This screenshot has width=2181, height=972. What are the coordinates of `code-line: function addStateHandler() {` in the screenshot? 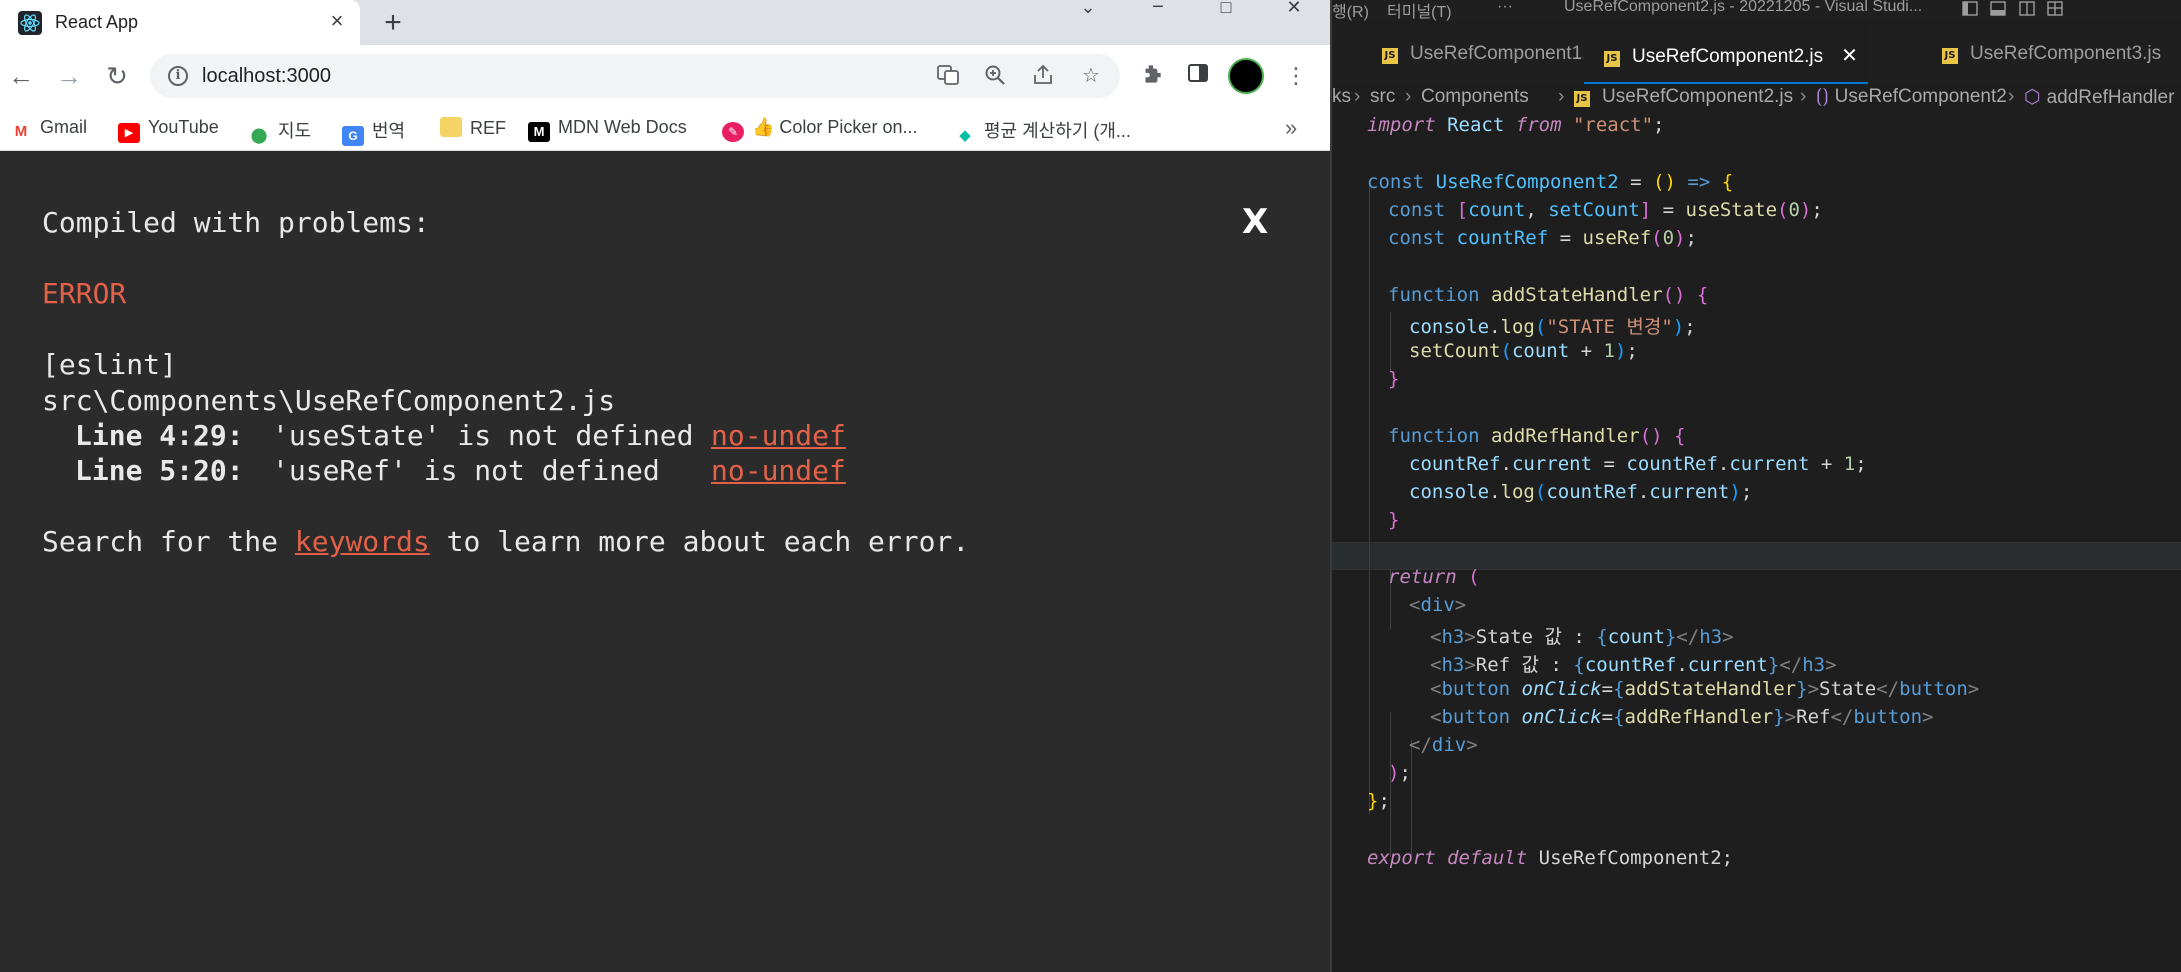 It's located at (1548, 295).